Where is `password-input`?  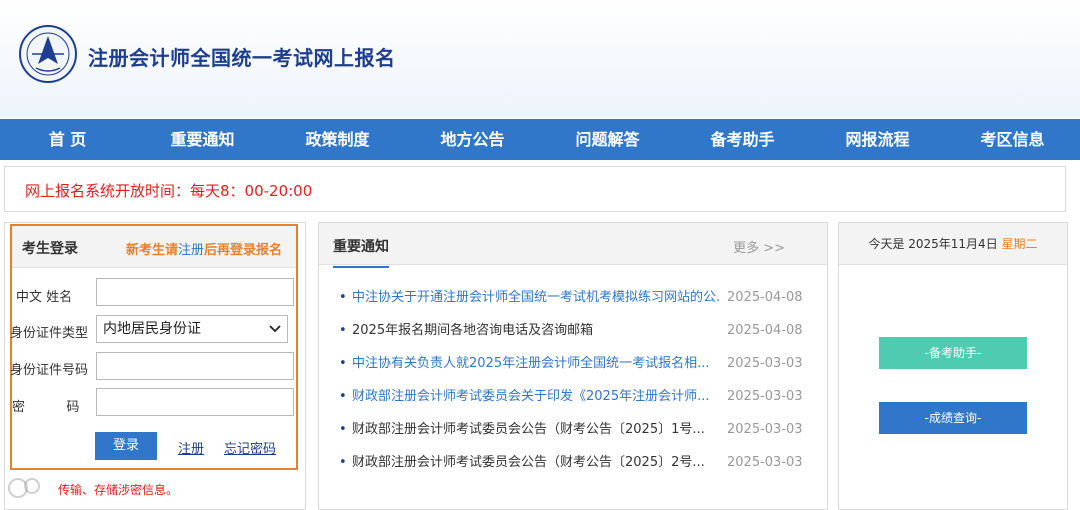
password-input is located at coordinates (195, 402).